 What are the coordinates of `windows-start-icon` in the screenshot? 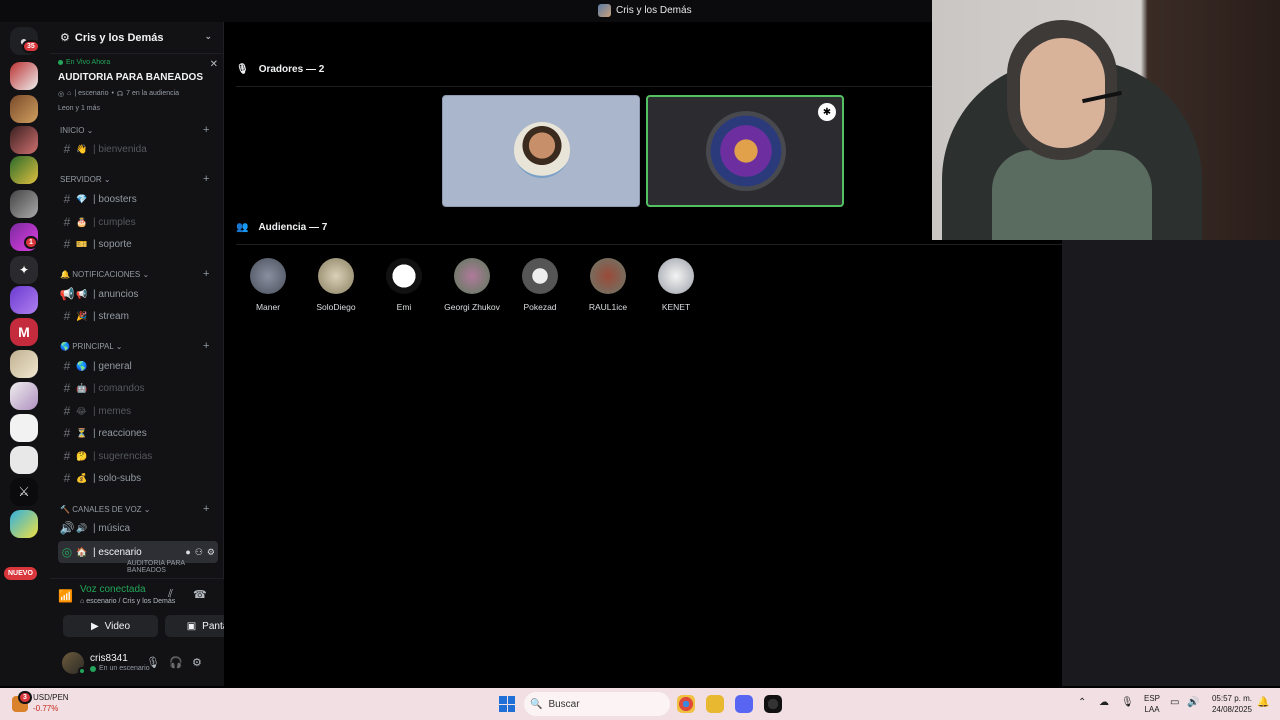 It's located at (507, 704).